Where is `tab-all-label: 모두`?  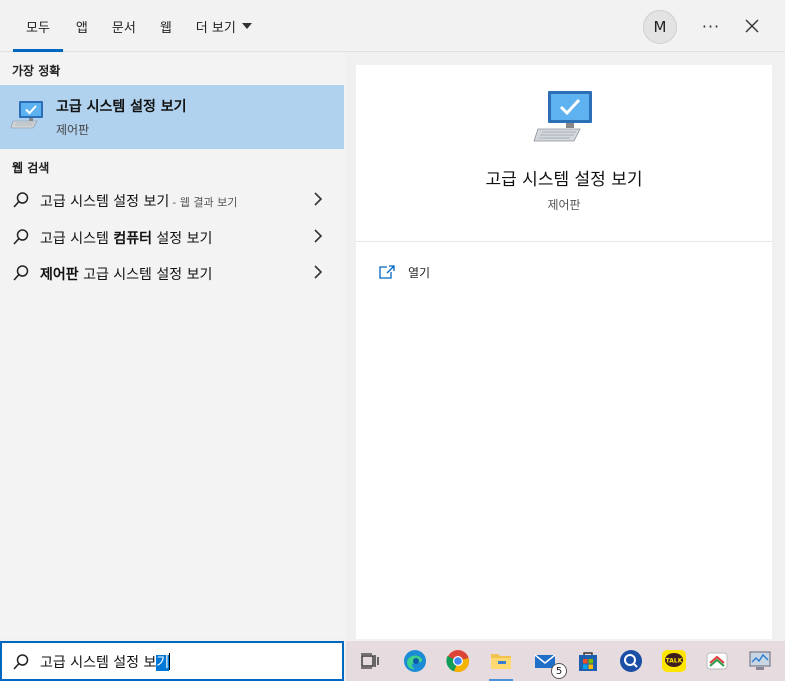 tab-all-label: 모두 is located at coordinates (38, 28).